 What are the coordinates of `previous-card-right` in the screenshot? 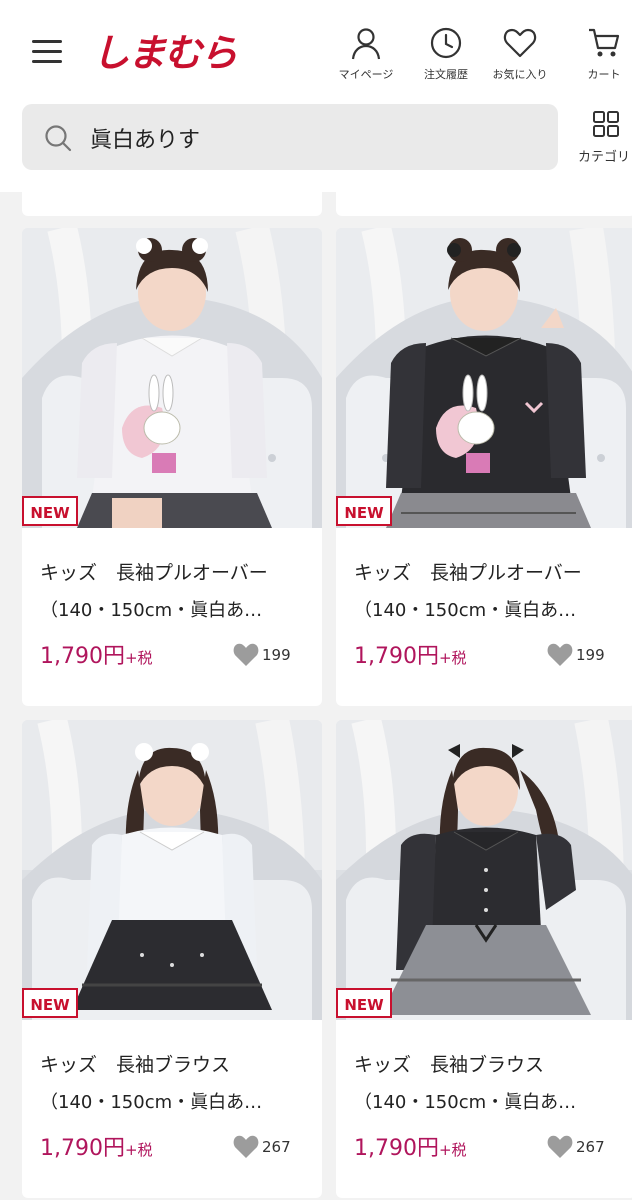 It's located at (484, 204).